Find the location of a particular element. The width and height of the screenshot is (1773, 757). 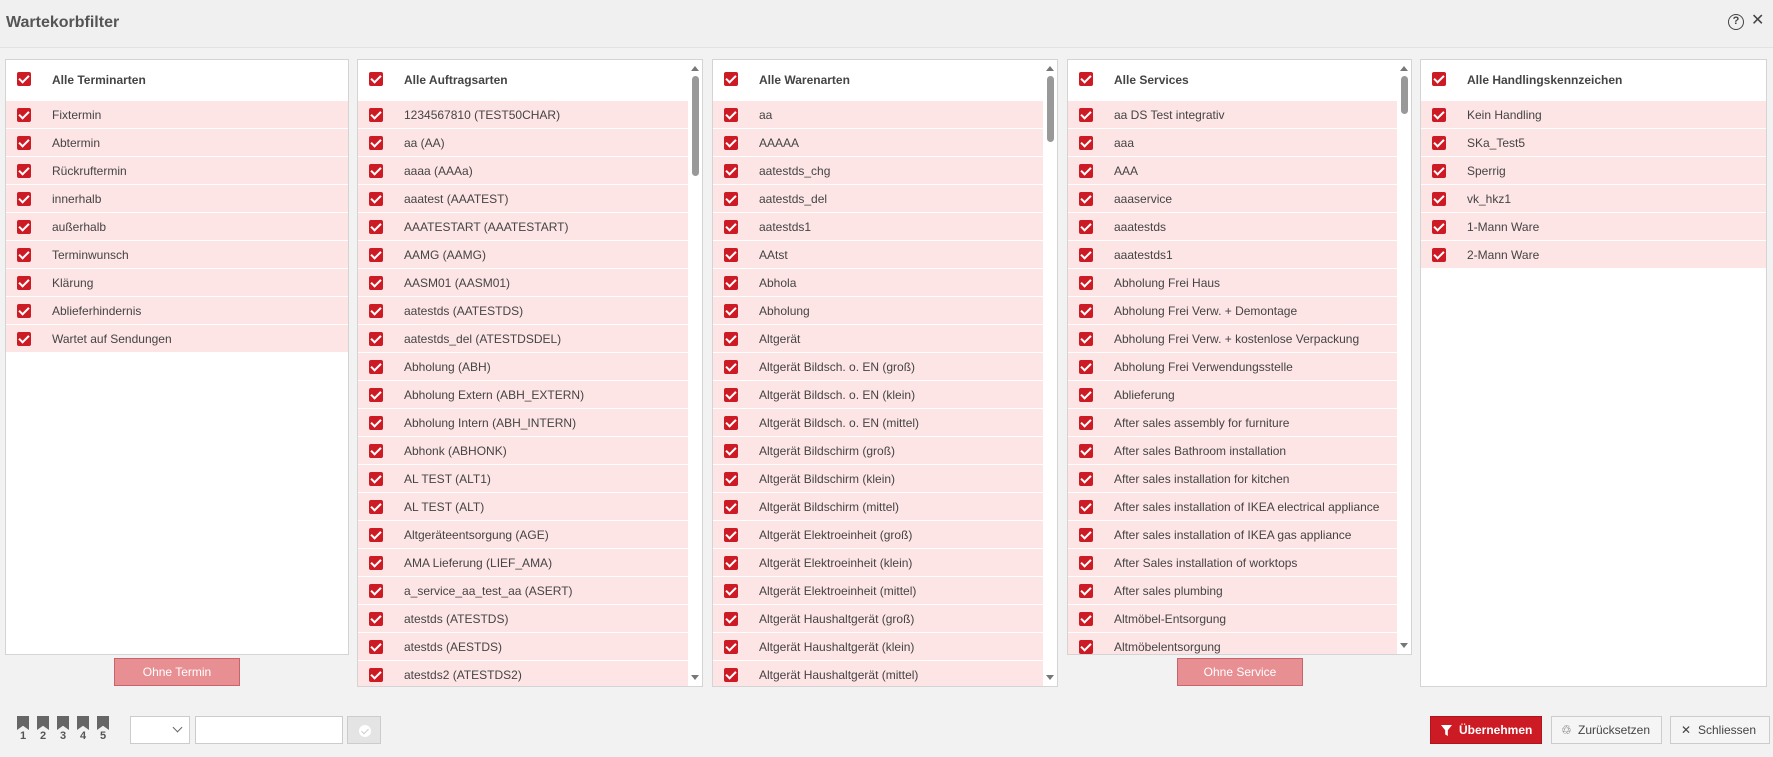

list-item: After sales assembly for furniture is located at coordinates (1232, 423).